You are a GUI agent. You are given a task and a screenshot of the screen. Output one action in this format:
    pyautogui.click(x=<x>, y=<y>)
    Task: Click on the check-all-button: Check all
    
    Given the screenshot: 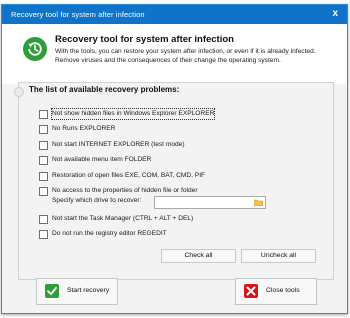 What is the action you would take?
    pyautogui.click(x=198, y=256)
    